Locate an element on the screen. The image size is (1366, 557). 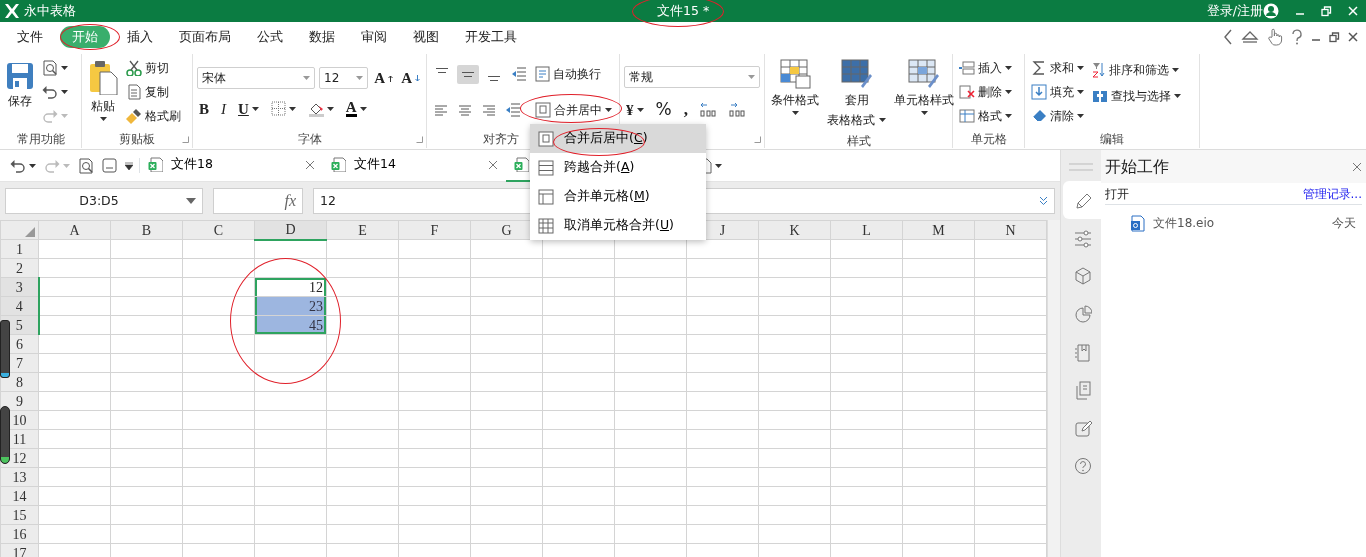
group-label: 样式 is located at coordinates (858, 141).